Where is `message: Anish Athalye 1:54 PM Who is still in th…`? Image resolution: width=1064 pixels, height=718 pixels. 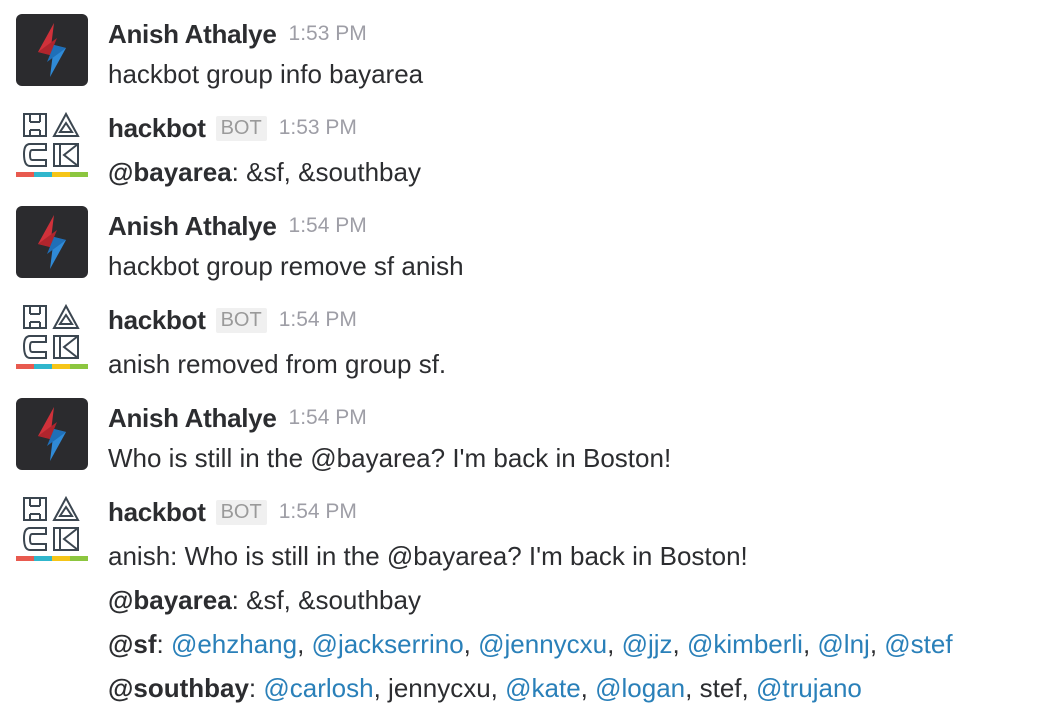
message: Anish Athalye 1:54 PM Who is still in th… is located at coordinates (532, 438).